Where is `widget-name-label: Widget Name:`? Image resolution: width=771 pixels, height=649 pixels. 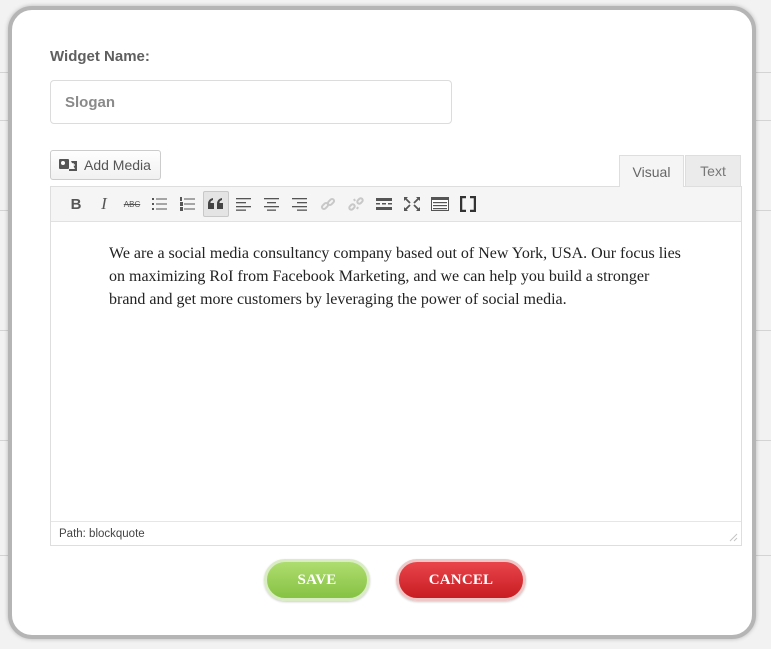 widget-name-label: Widget Name: is located at coordinates (100, 56).